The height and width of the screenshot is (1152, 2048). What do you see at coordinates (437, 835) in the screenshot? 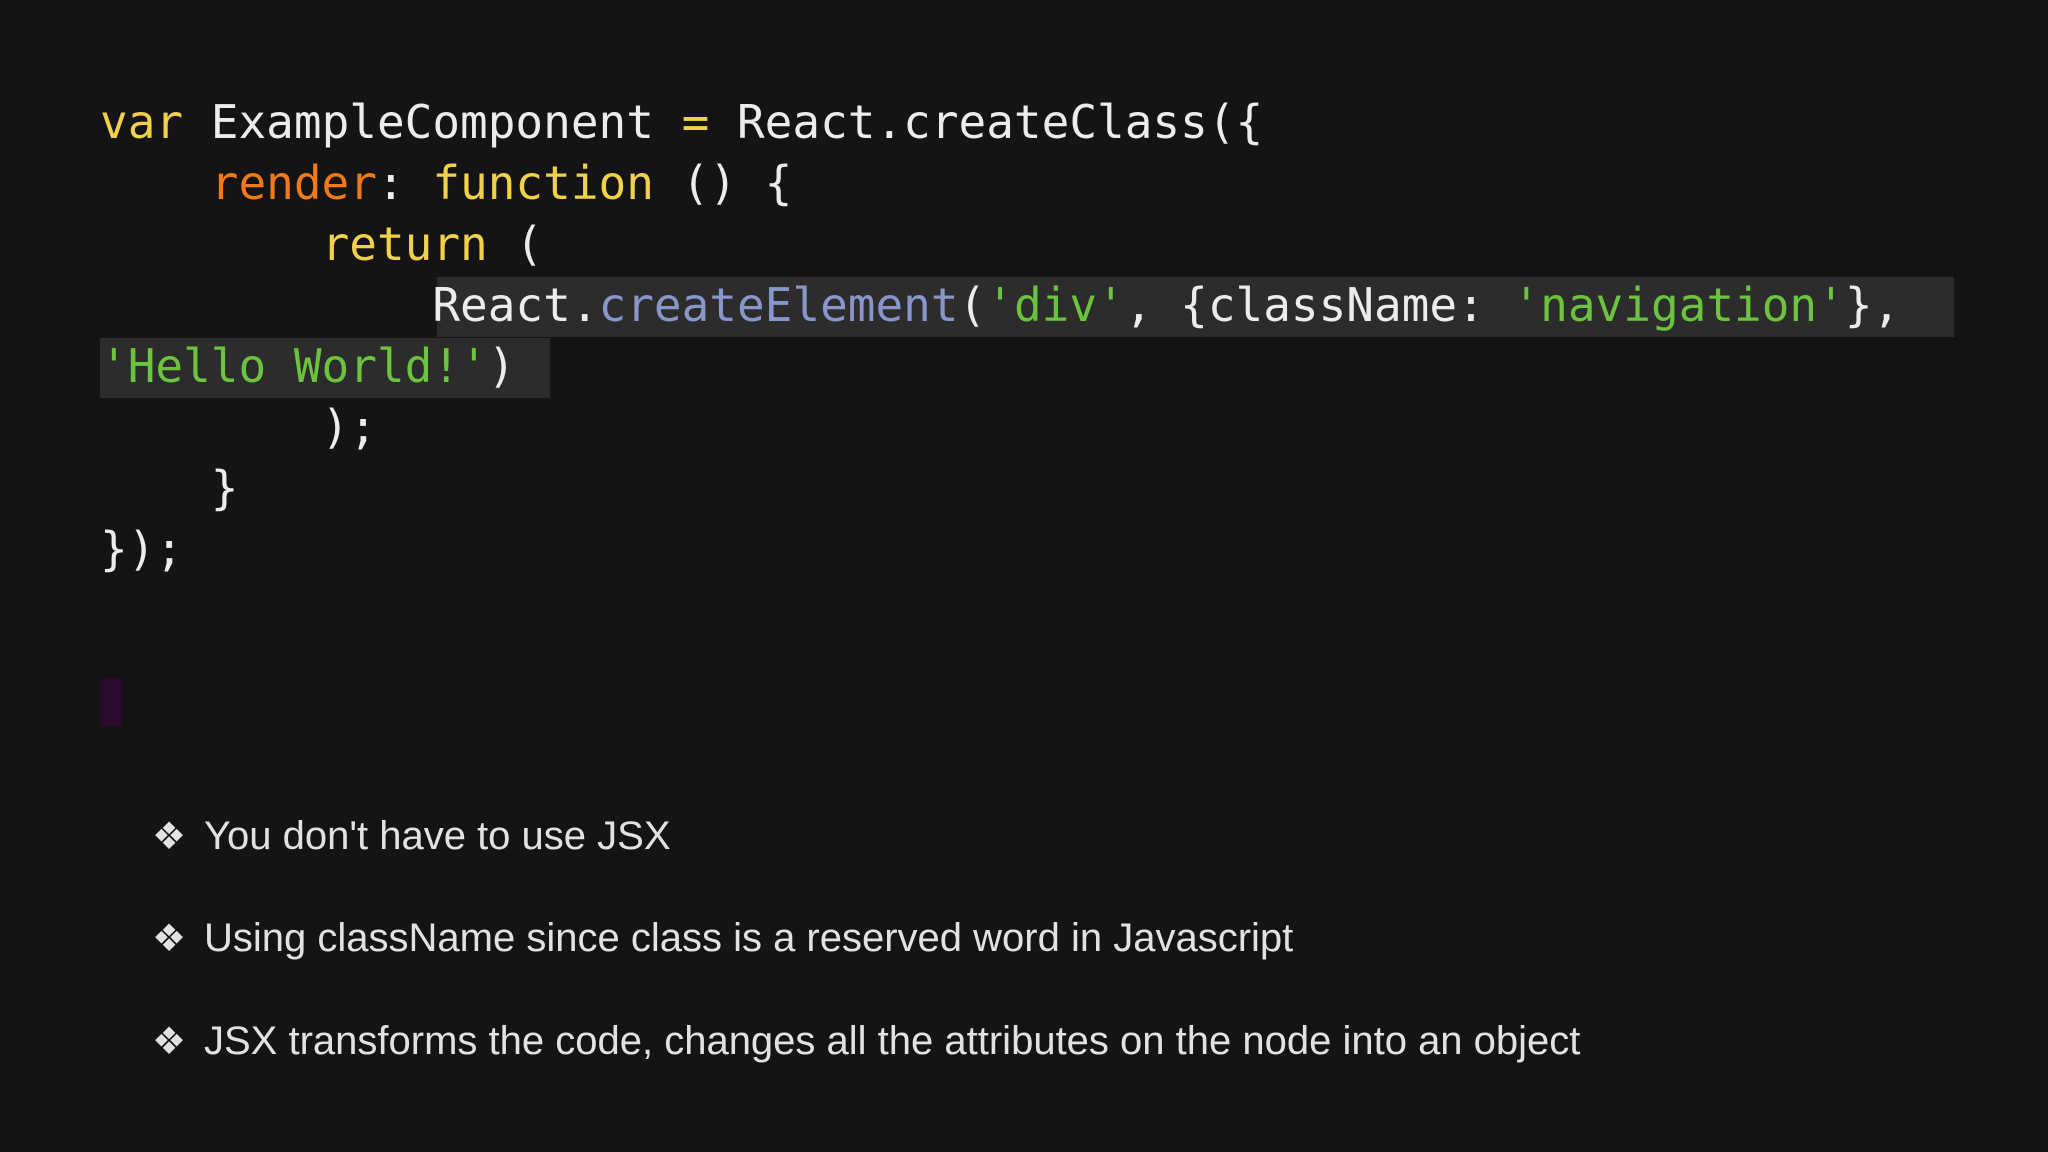
I see `bullet-text: You don't have to use JSX` at bounding box center [437, 835].